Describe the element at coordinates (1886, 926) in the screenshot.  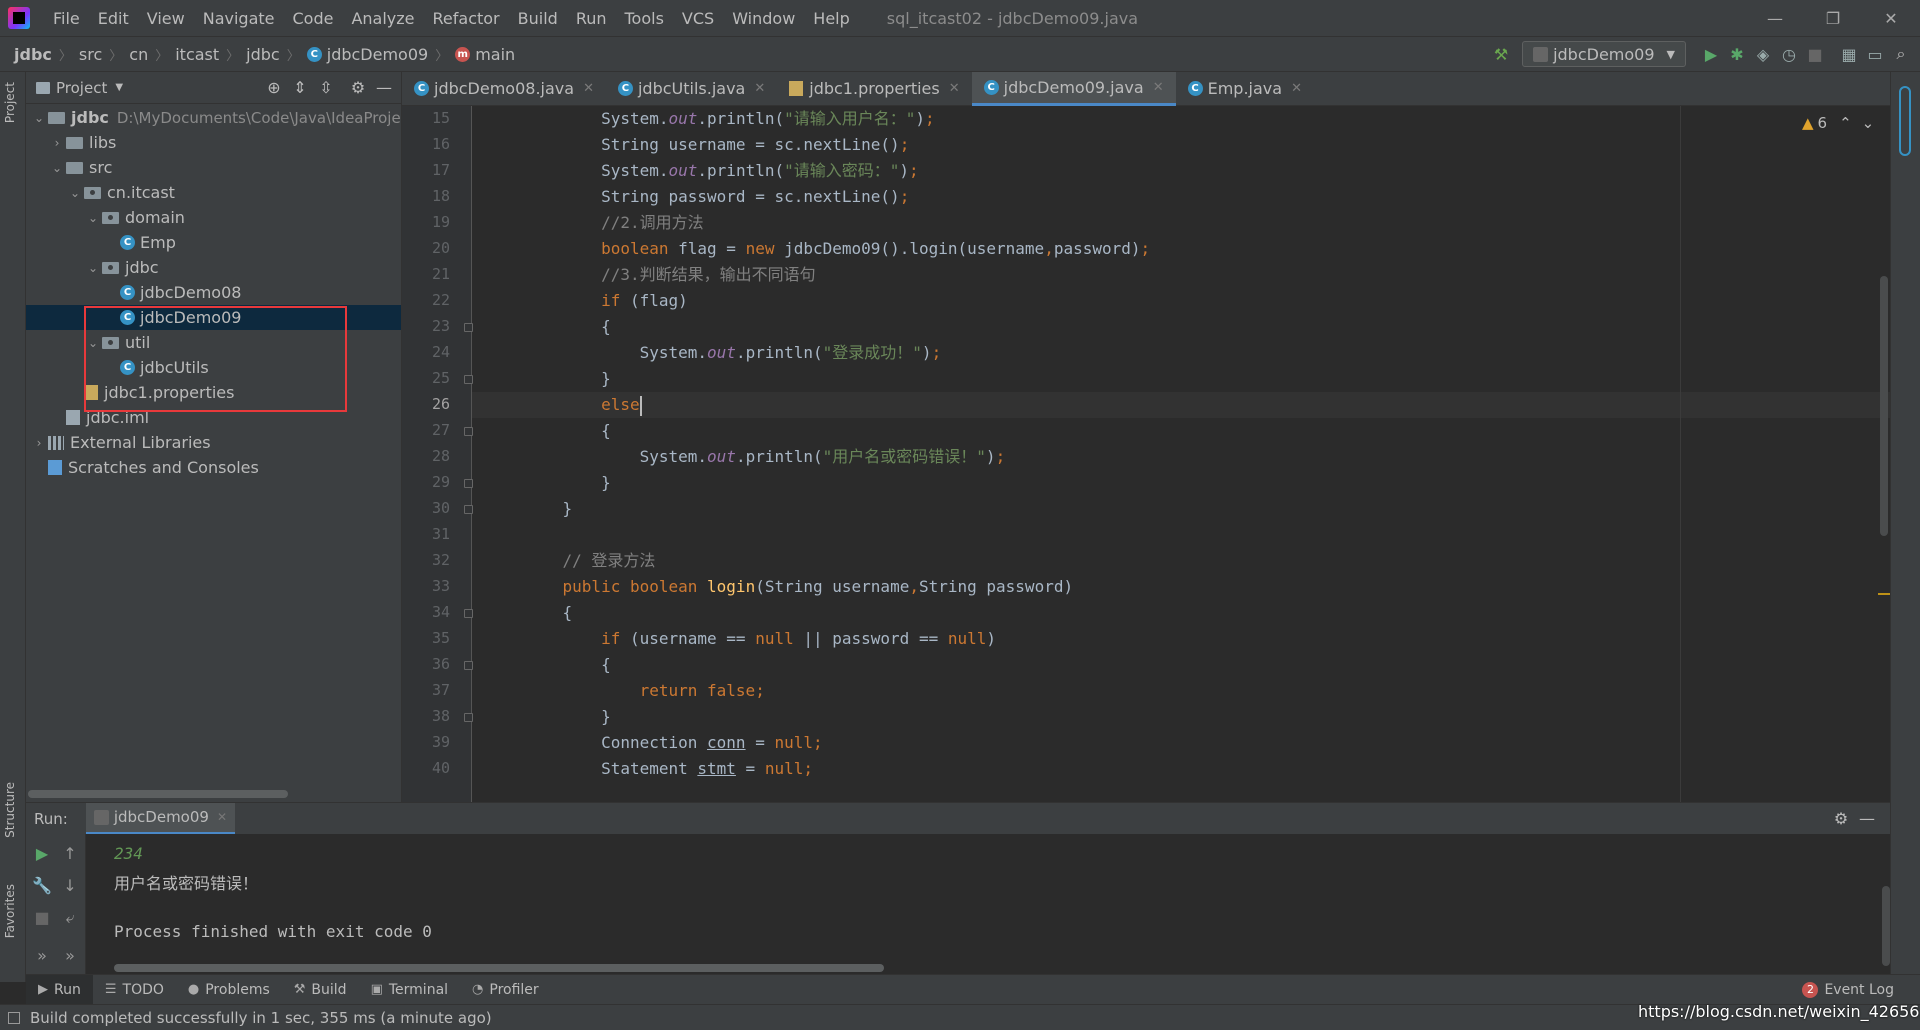
I see `console-vertical-scrollbar` at that location.